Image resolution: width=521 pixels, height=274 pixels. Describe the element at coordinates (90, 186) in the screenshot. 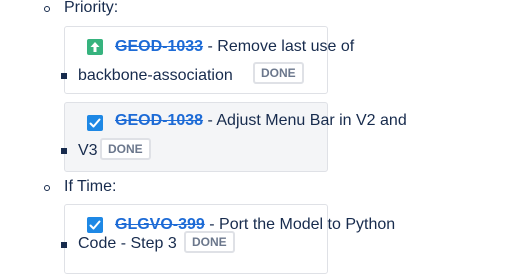

I see `section-label-if-time: If Time:` at that location.